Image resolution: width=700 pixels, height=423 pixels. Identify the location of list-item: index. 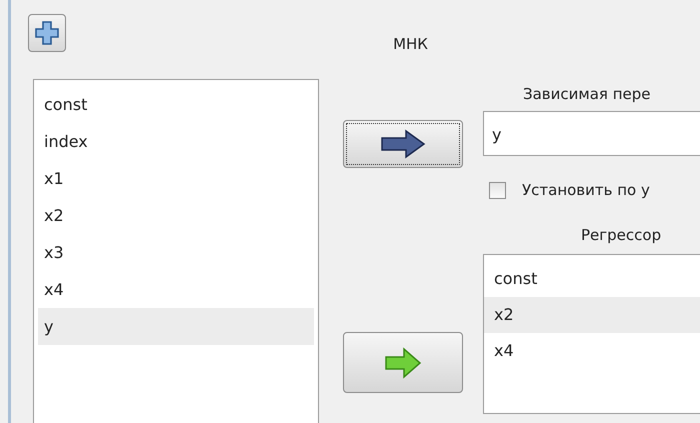
(176, 141).